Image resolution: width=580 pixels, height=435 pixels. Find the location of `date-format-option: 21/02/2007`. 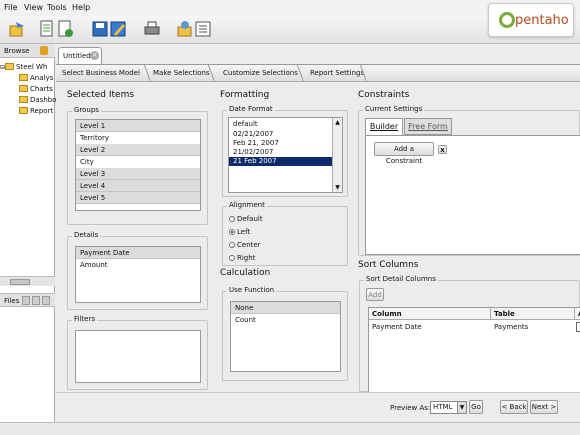

date-format-option: 21/02/2007 is located at coordinates (285, 152).